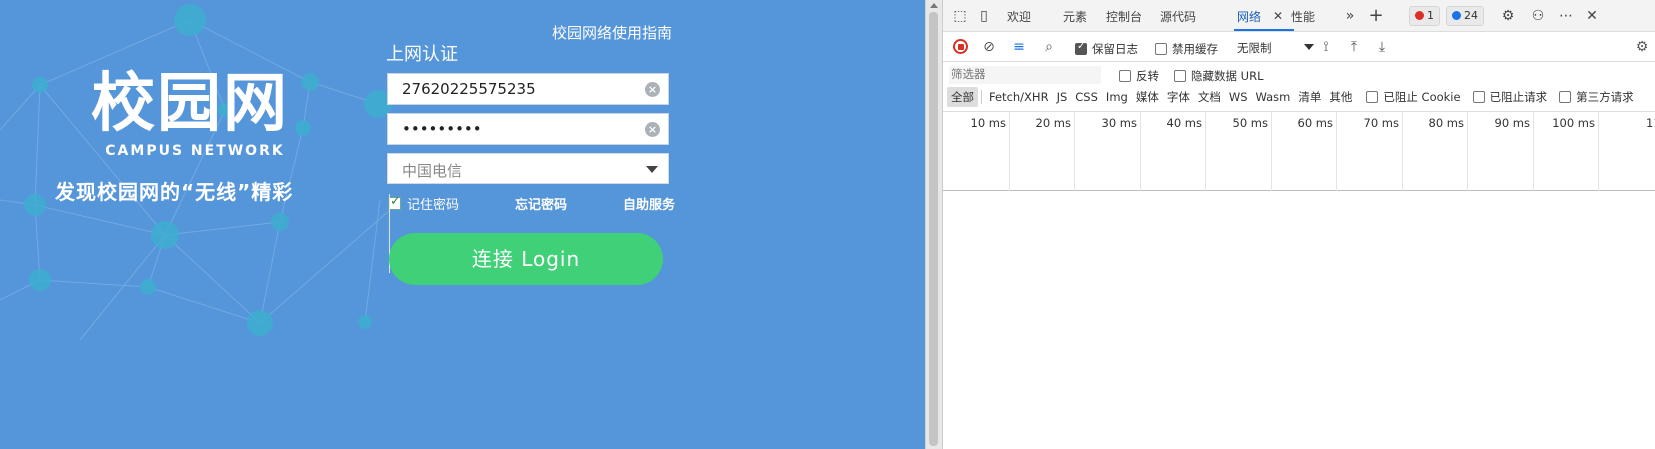  I want to click on error-count-badge: 1, so click(1424, 16).